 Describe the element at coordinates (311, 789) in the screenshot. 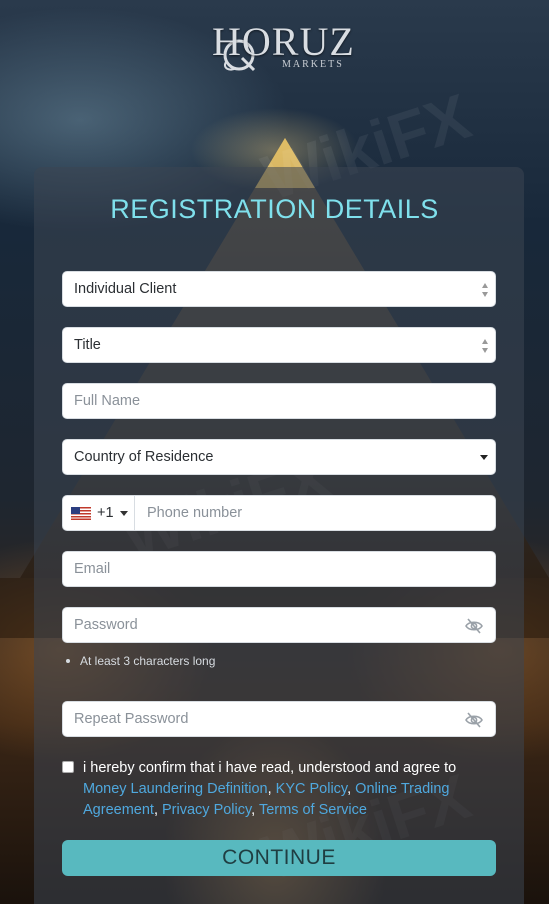

I see `link-kyc-policy: KYC Policy` at that location.